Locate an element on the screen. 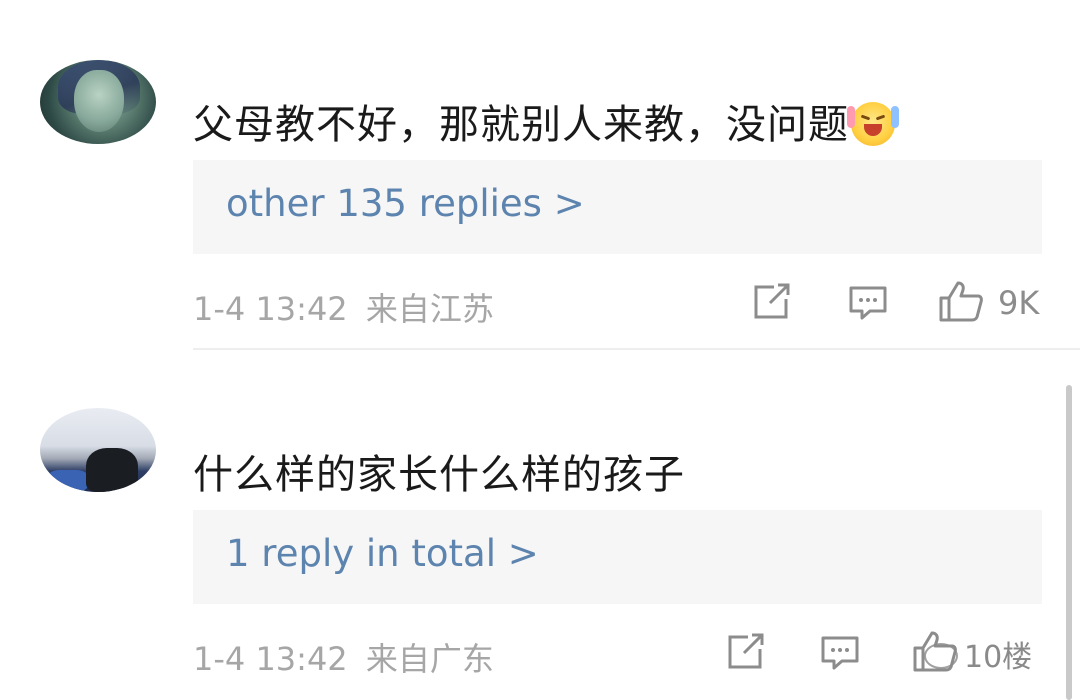  like-icon is located at coordinates (961, 301).